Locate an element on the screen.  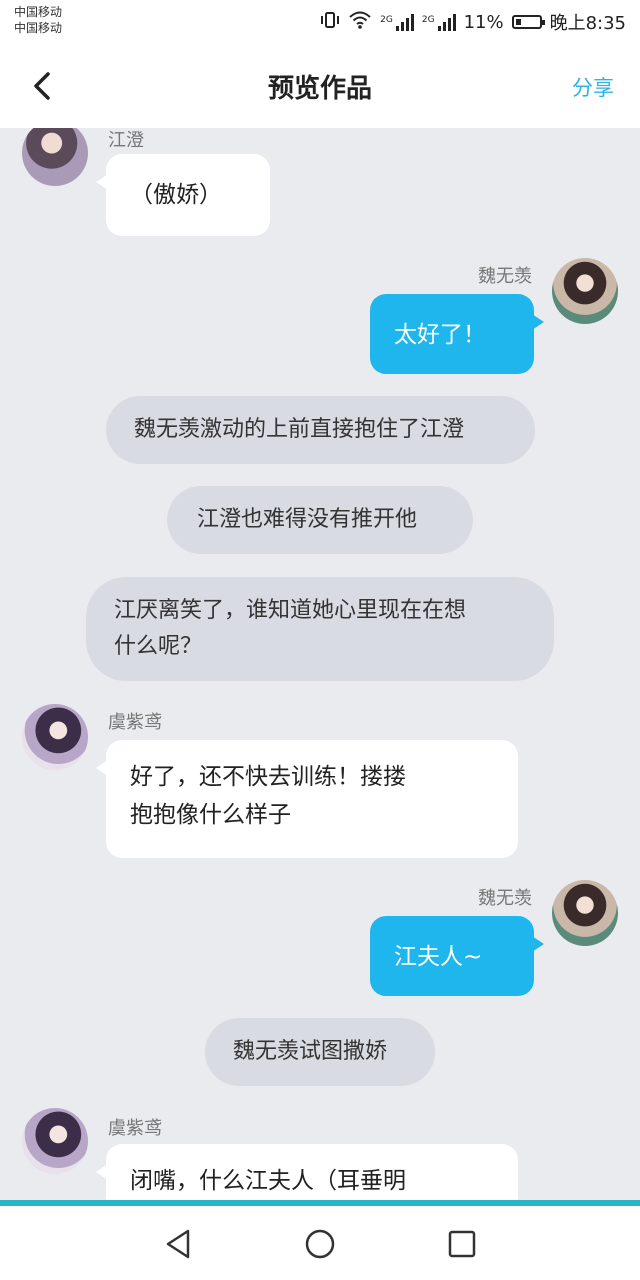
carrier-2: 中国移动 is located at coordinates (38, 28).